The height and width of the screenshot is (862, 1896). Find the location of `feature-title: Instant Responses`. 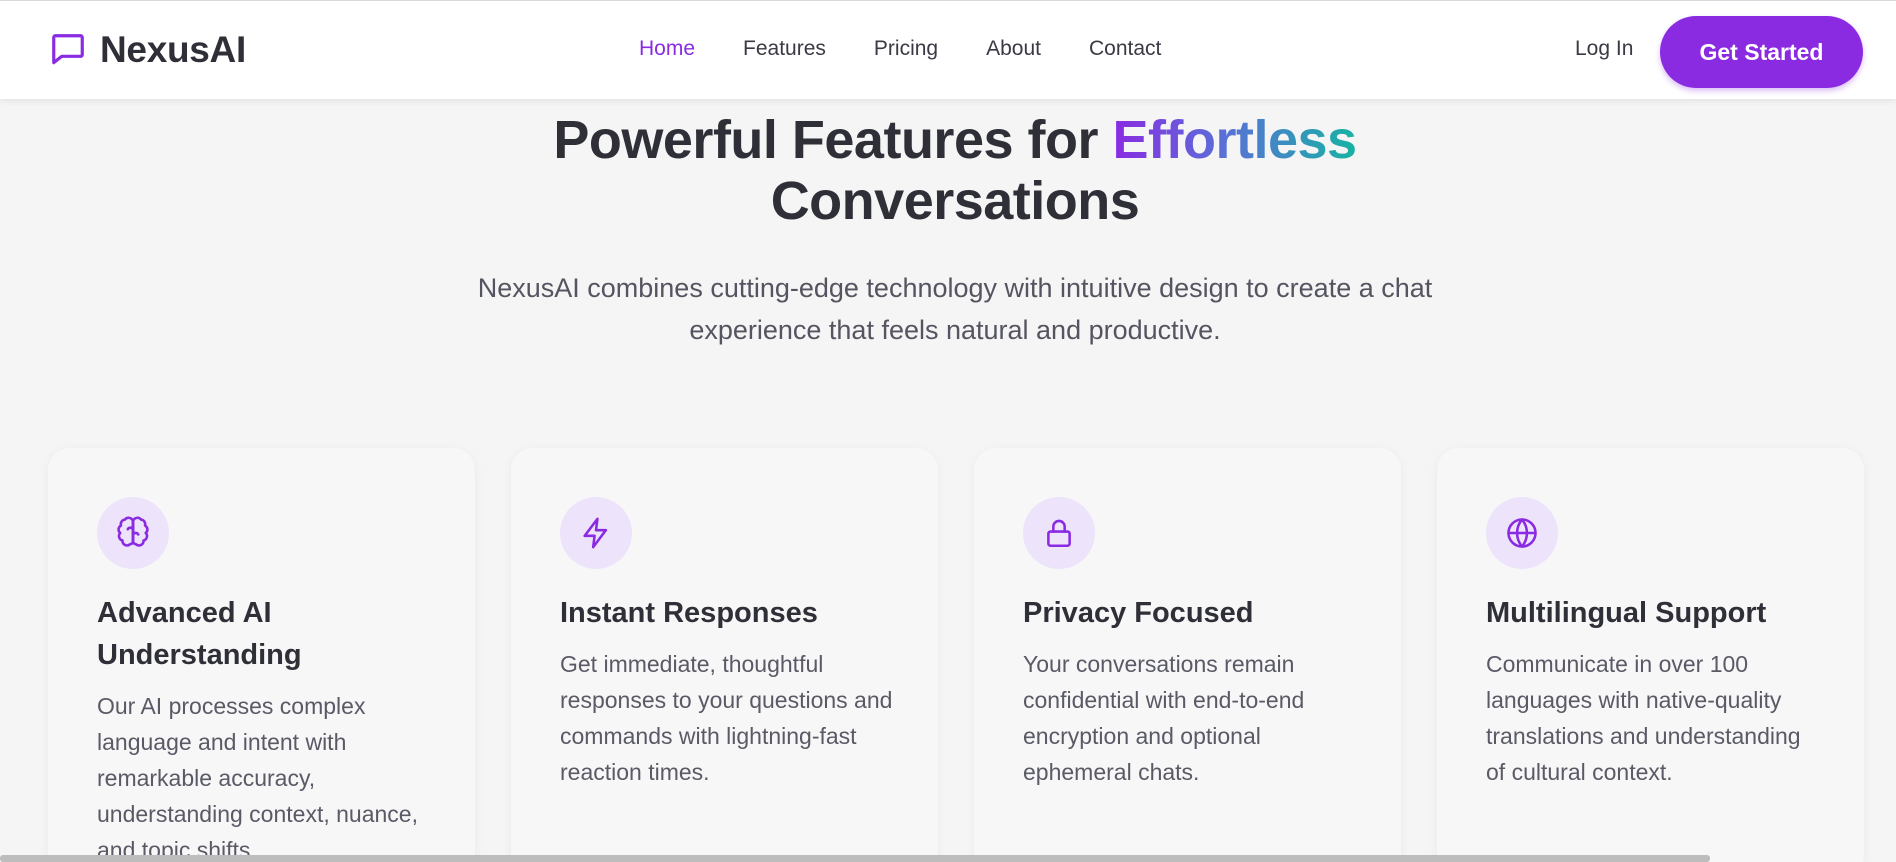

feature-title: Instant Responses is located at coordinates (689, 613).